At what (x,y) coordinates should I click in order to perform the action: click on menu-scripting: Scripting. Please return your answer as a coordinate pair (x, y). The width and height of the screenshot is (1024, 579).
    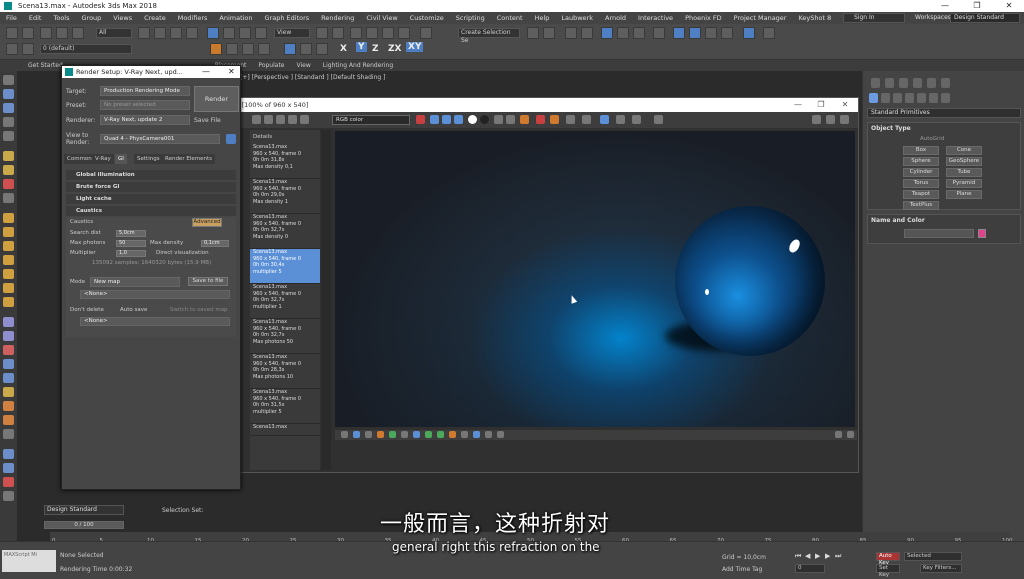
    Looking at the image, I should click on (470, 18).